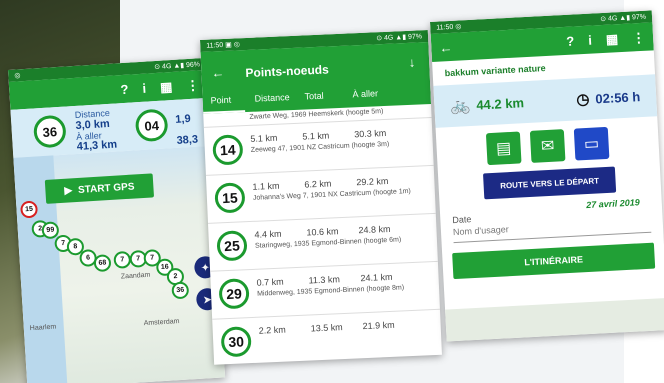 This screenshot has height=383, width=664. I want to click on node-aller: 21.9 km, so click(378, 325).